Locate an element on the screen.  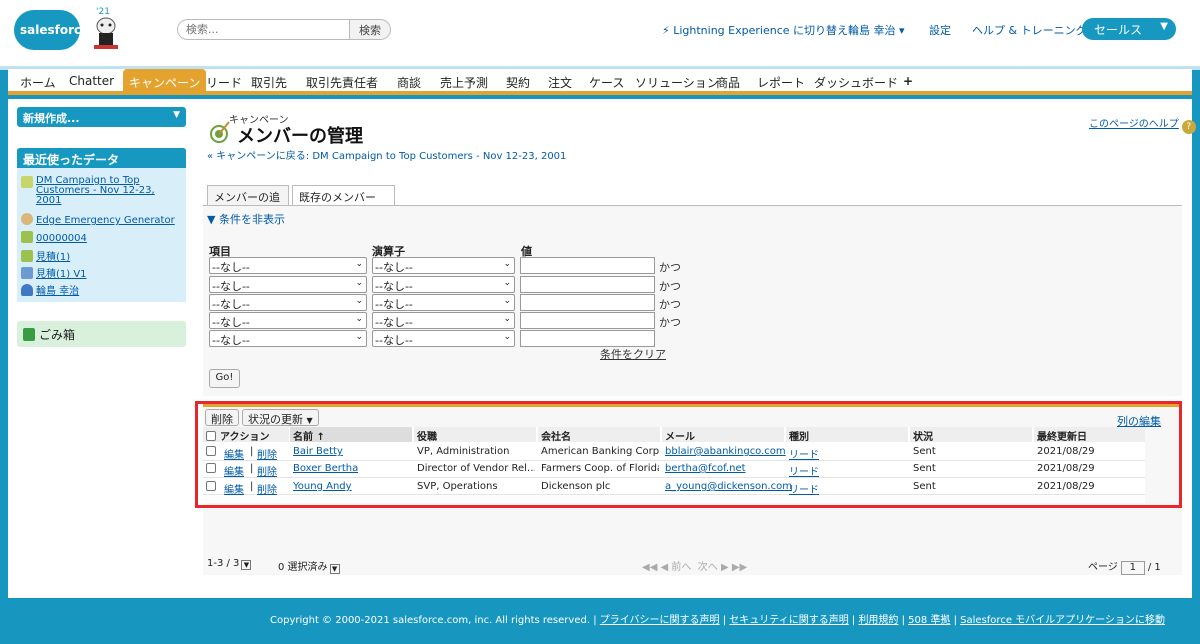
quote-icon is located at coordinates (27, 256).